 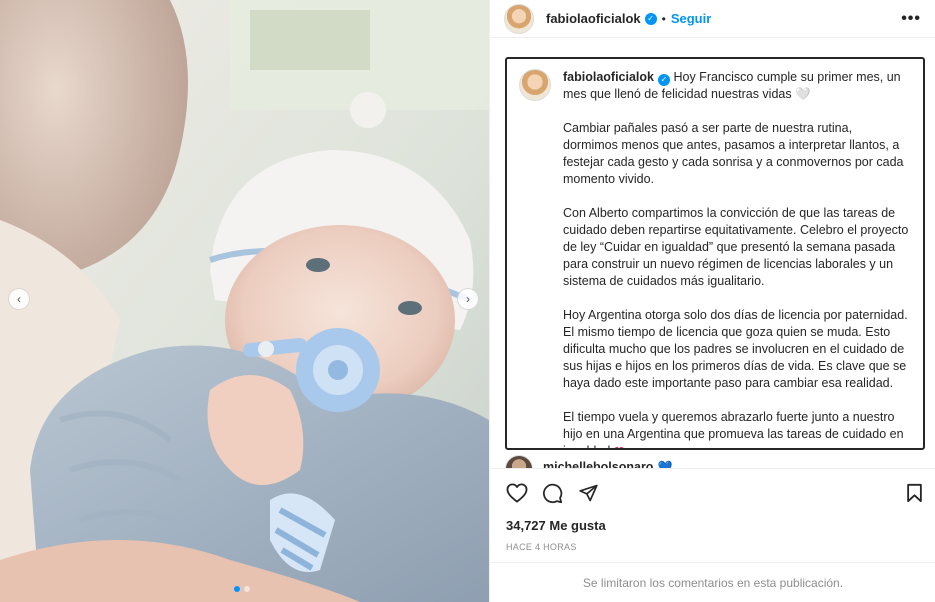 What do you see at coordinates (535, 85) in the screenshot?
I see `caption-author-avatar` at bounding box center [535, 85].